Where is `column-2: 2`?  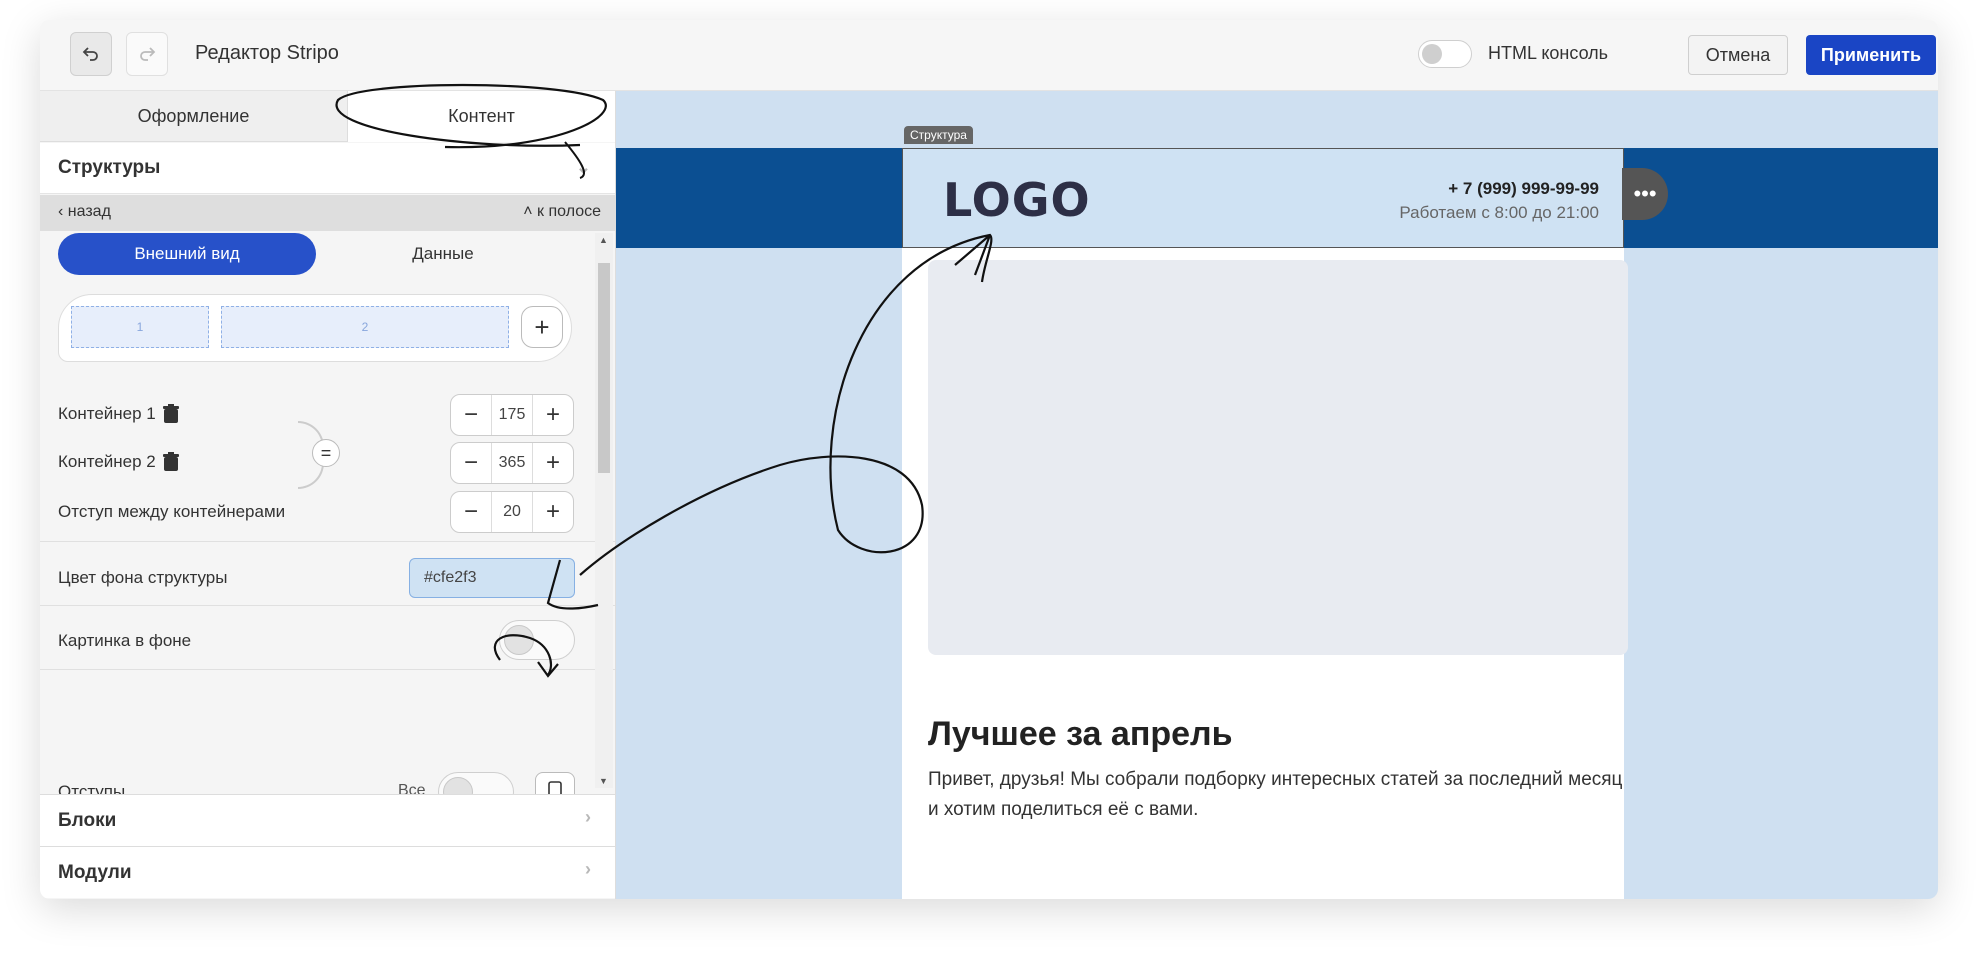
column-2: 2 is located at coordinates (365, 327).